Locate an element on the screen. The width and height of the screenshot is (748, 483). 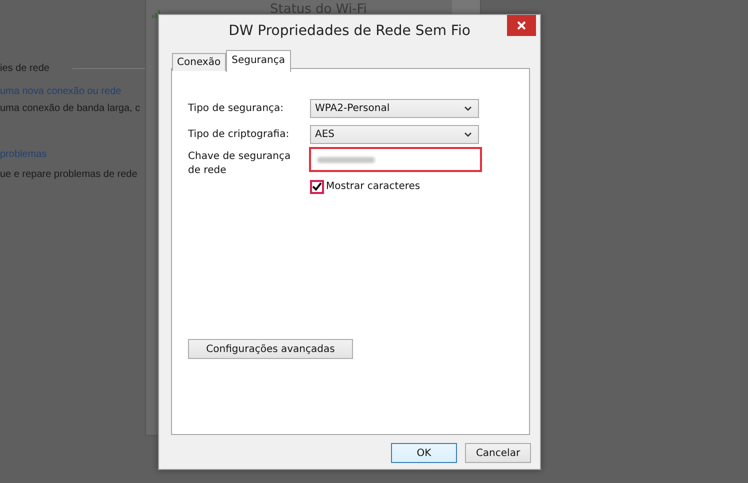
field-label: Chave de segurança de rede is located at coordinates (240, 163).